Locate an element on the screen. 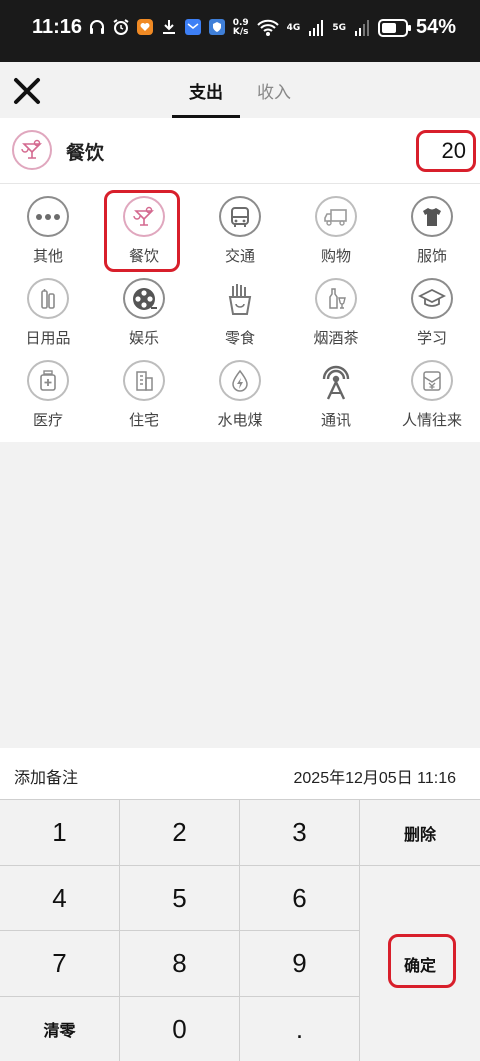  tab-expense: 支出 is located at coordinates (206, 90).